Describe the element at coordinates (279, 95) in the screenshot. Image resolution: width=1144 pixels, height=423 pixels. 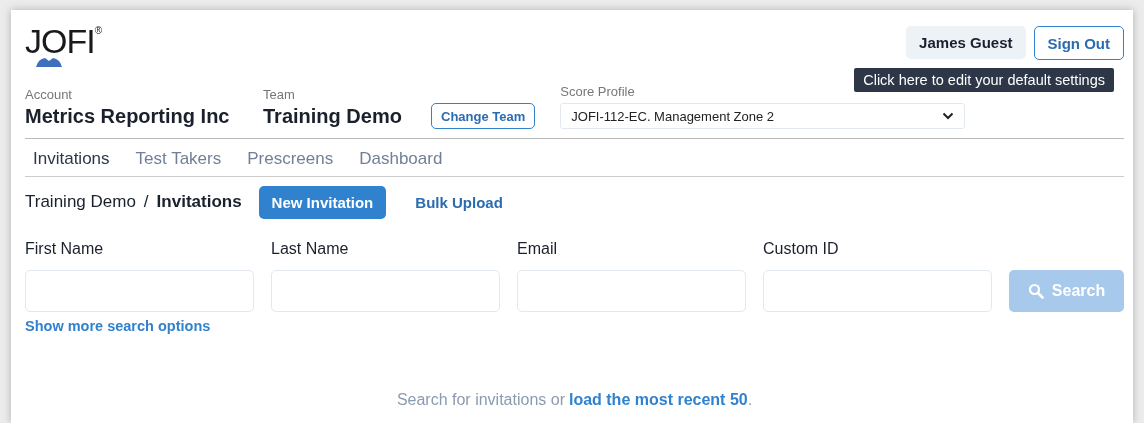
I see `team-label: Team` at that location.